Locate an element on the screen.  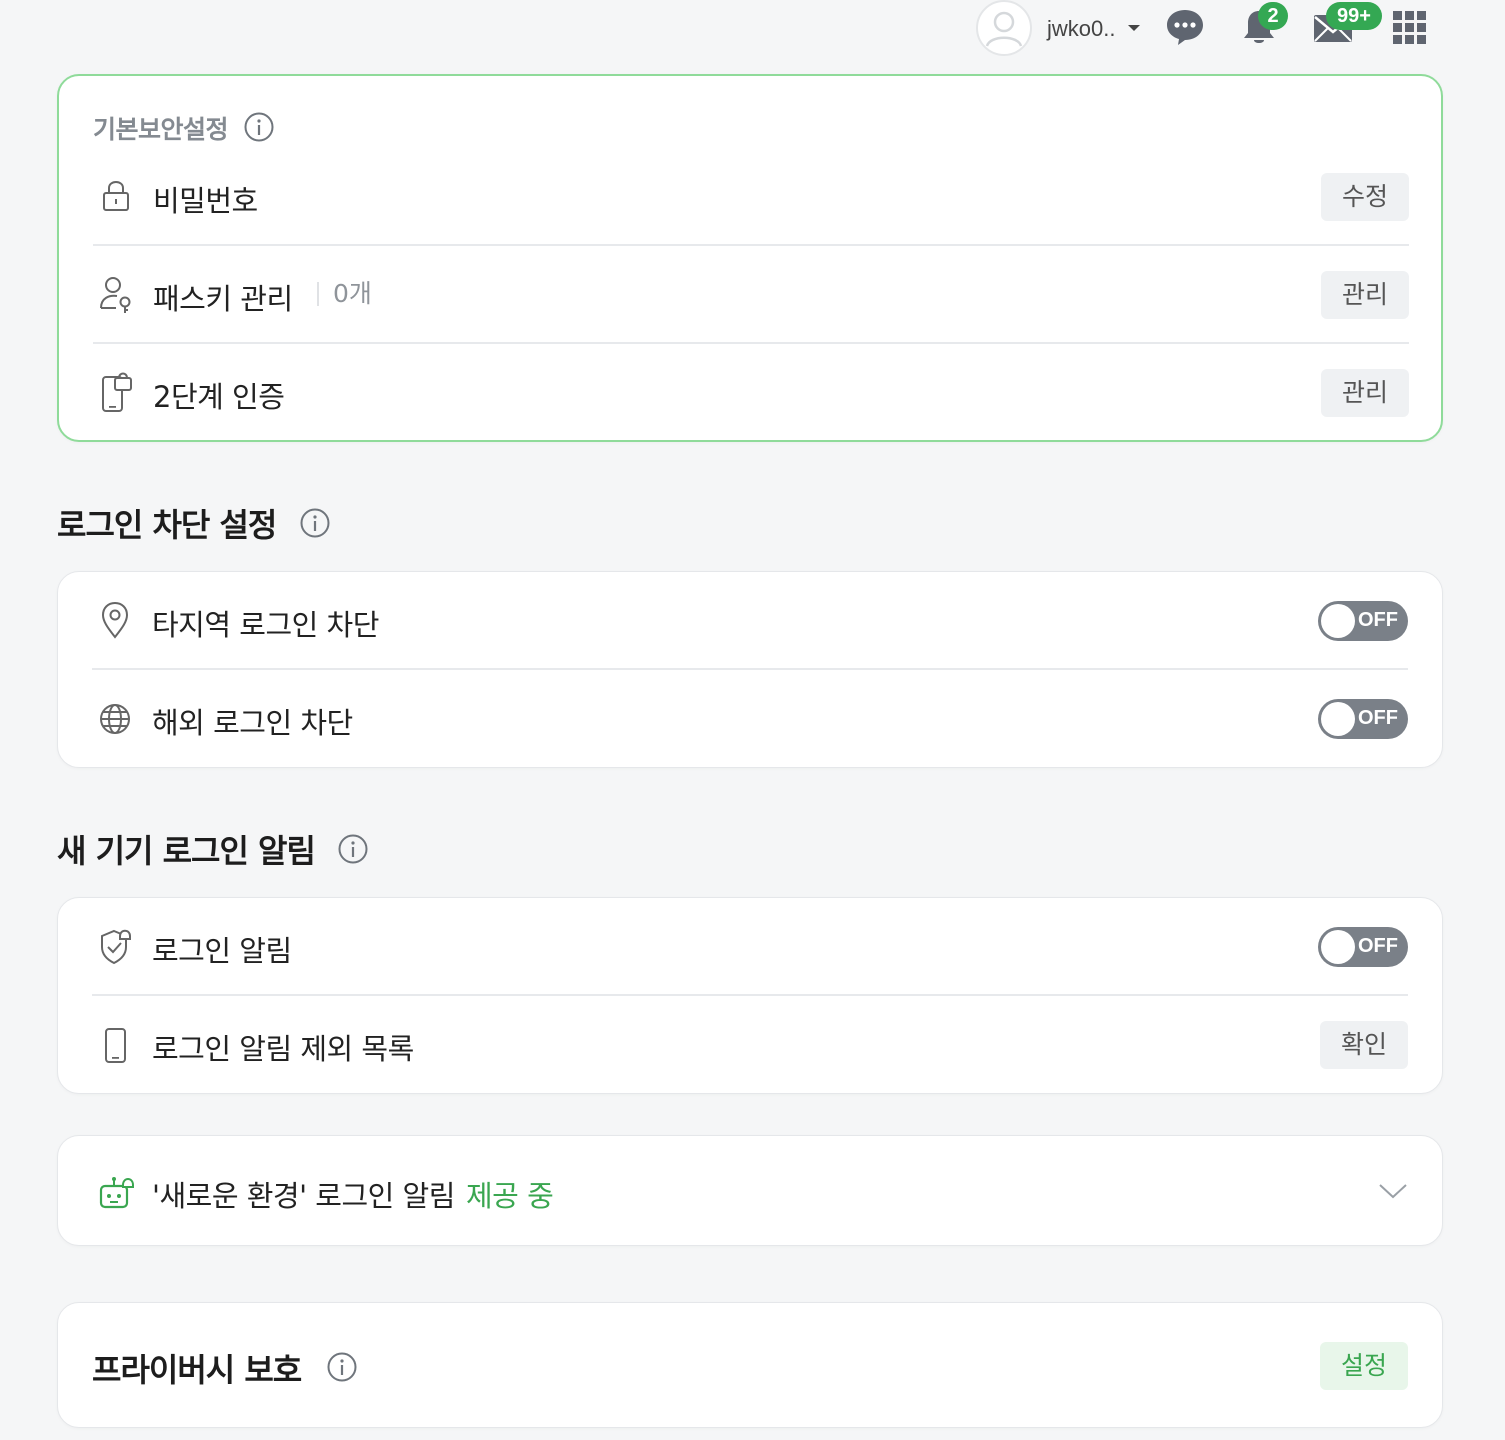
notification-badge: 2 is located at coordinates (1273, 16).